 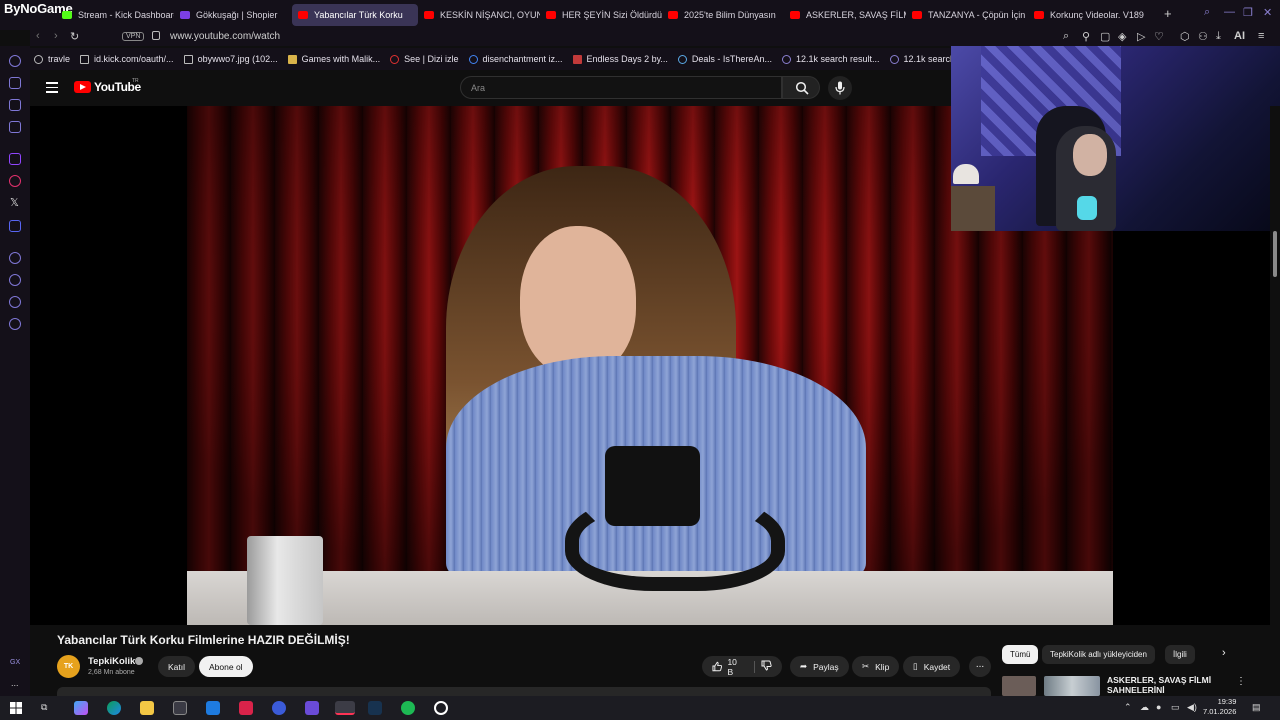 What do you see at coordinates (1087, 15) in the screenshot?
I see `tab-youtube: Korkunç Videolar. V189` at bounding box center [1087, 15].